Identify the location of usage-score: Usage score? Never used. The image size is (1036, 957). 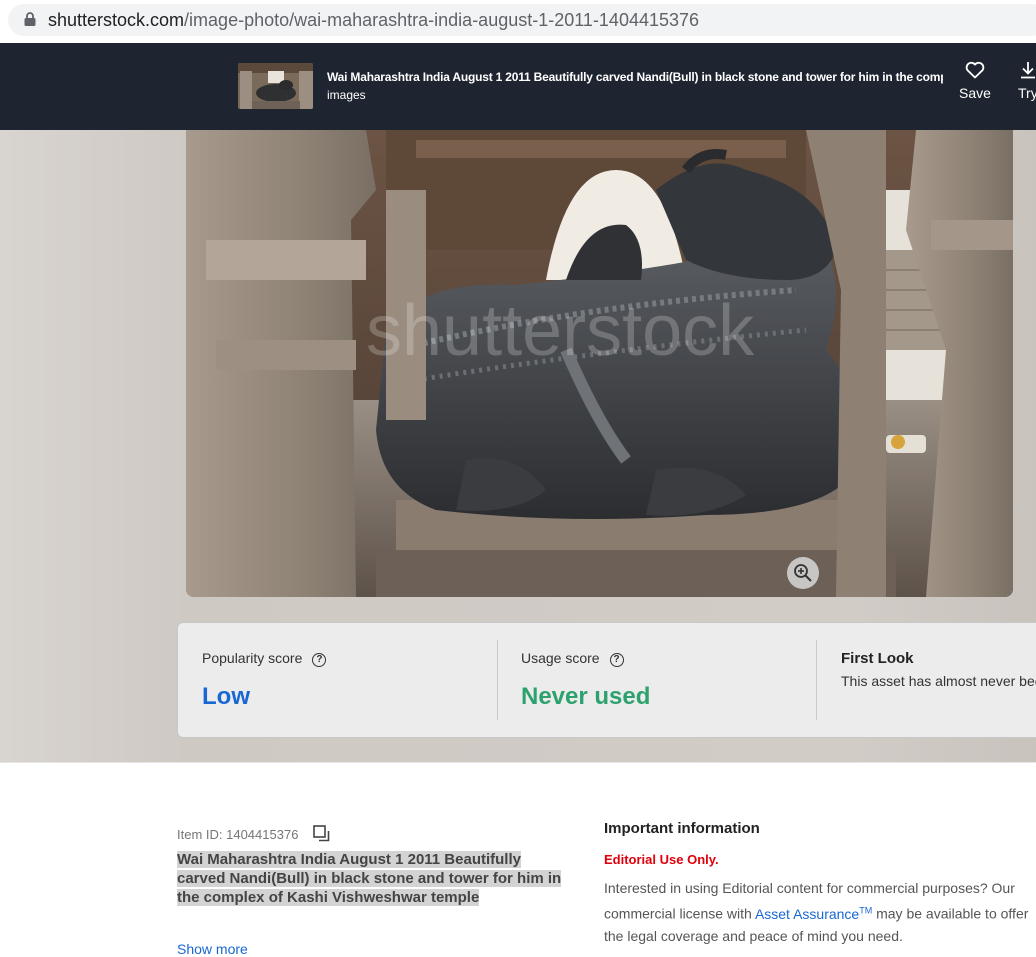
(666, 681).